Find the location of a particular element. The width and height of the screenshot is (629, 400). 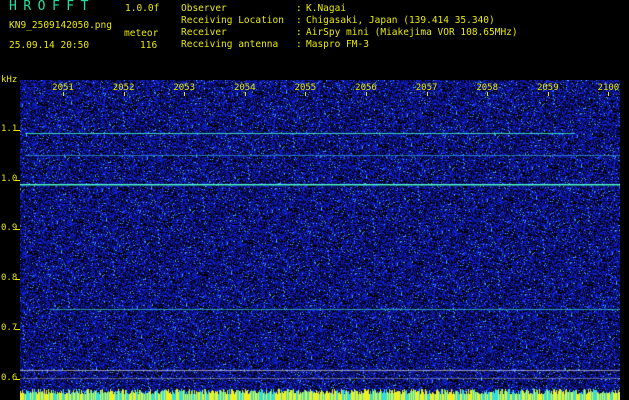

antenna-label: Receiving antenna is located at coordinates (230, 44).